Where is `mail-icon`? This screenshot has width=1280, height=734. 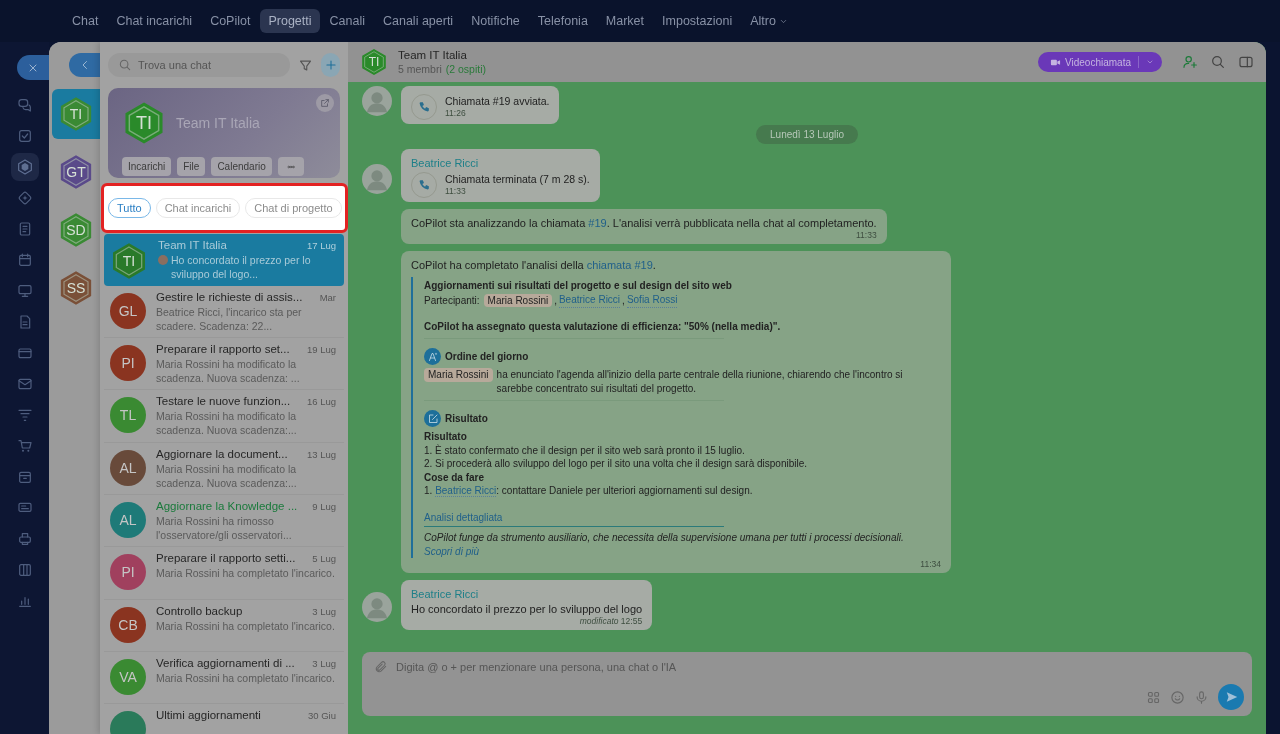
mail-icon is located at coordinates (24, 384).